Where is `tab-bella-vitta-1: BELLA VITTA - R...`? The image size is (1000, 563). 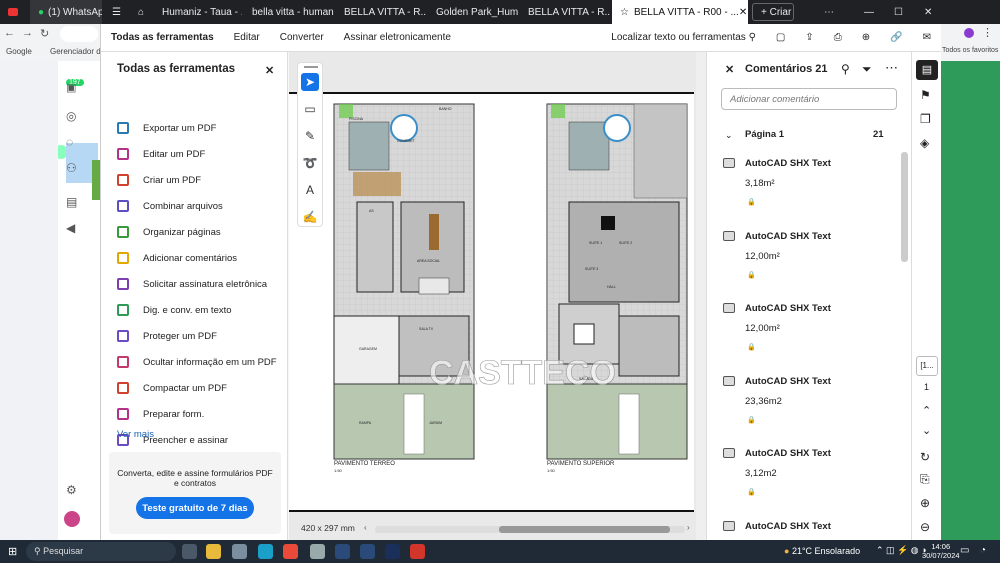 tab-bella-vitta-1: BELLA VITTA - R... is located at coordinates (381, 12).